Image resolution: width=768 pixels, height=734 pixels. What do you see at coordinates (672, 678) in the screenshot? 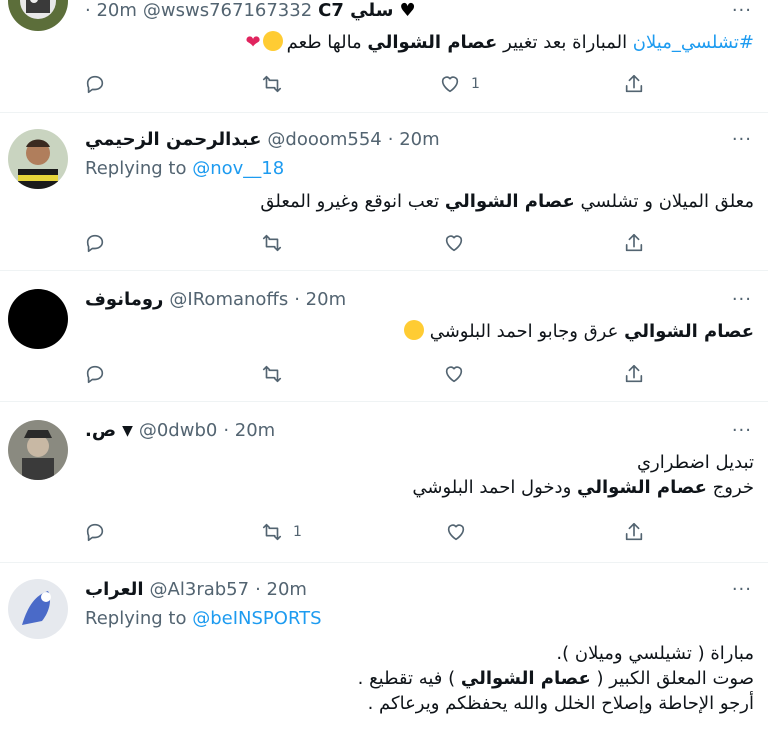
I see `tweet-text: صوت المعلق الكبير (` at bounding box center [672, 678].